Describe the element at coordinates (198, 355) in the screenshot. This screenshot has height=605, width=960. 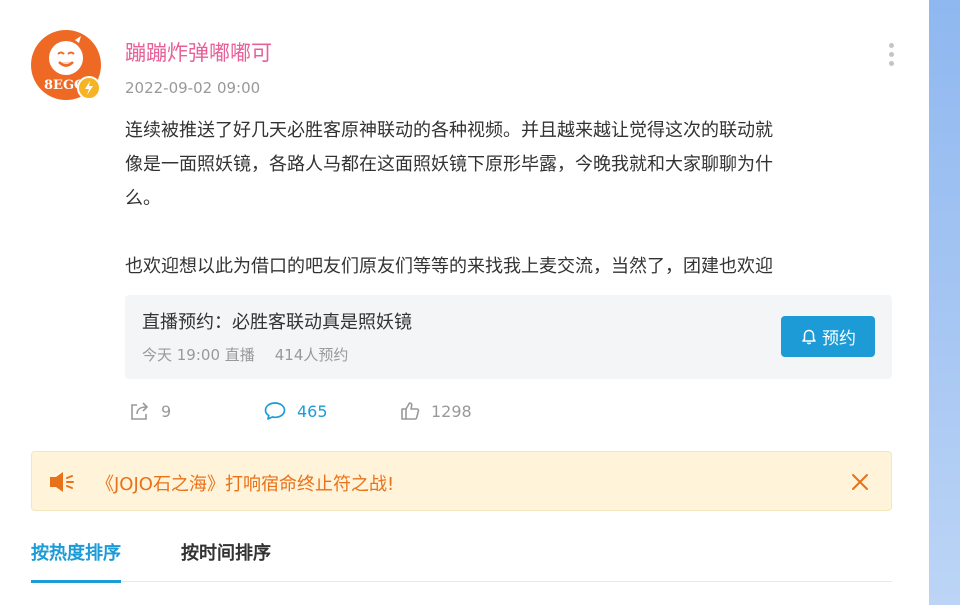
I see `live-time: 今天 19:00 直播` at that location.